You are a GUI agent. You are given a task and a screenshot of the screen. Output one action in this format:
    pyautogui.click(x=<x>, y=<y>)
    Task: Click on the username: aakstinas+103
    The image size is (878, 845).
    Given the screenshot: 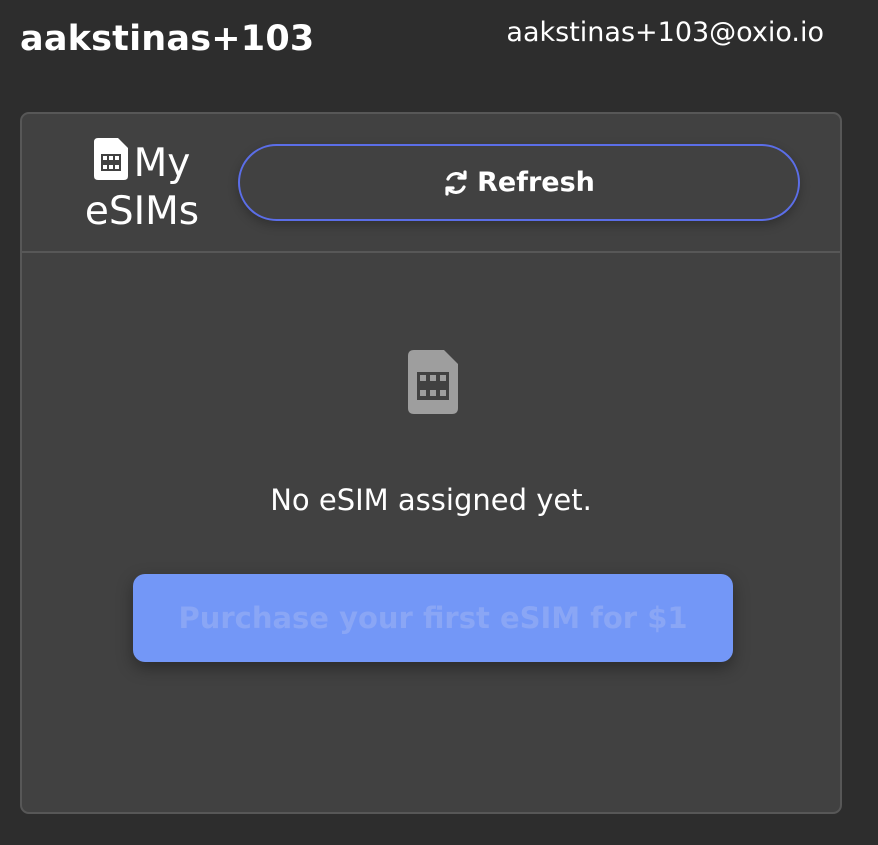 What is the action you would take?
    pyautogui.click(x=167, y=39)
    